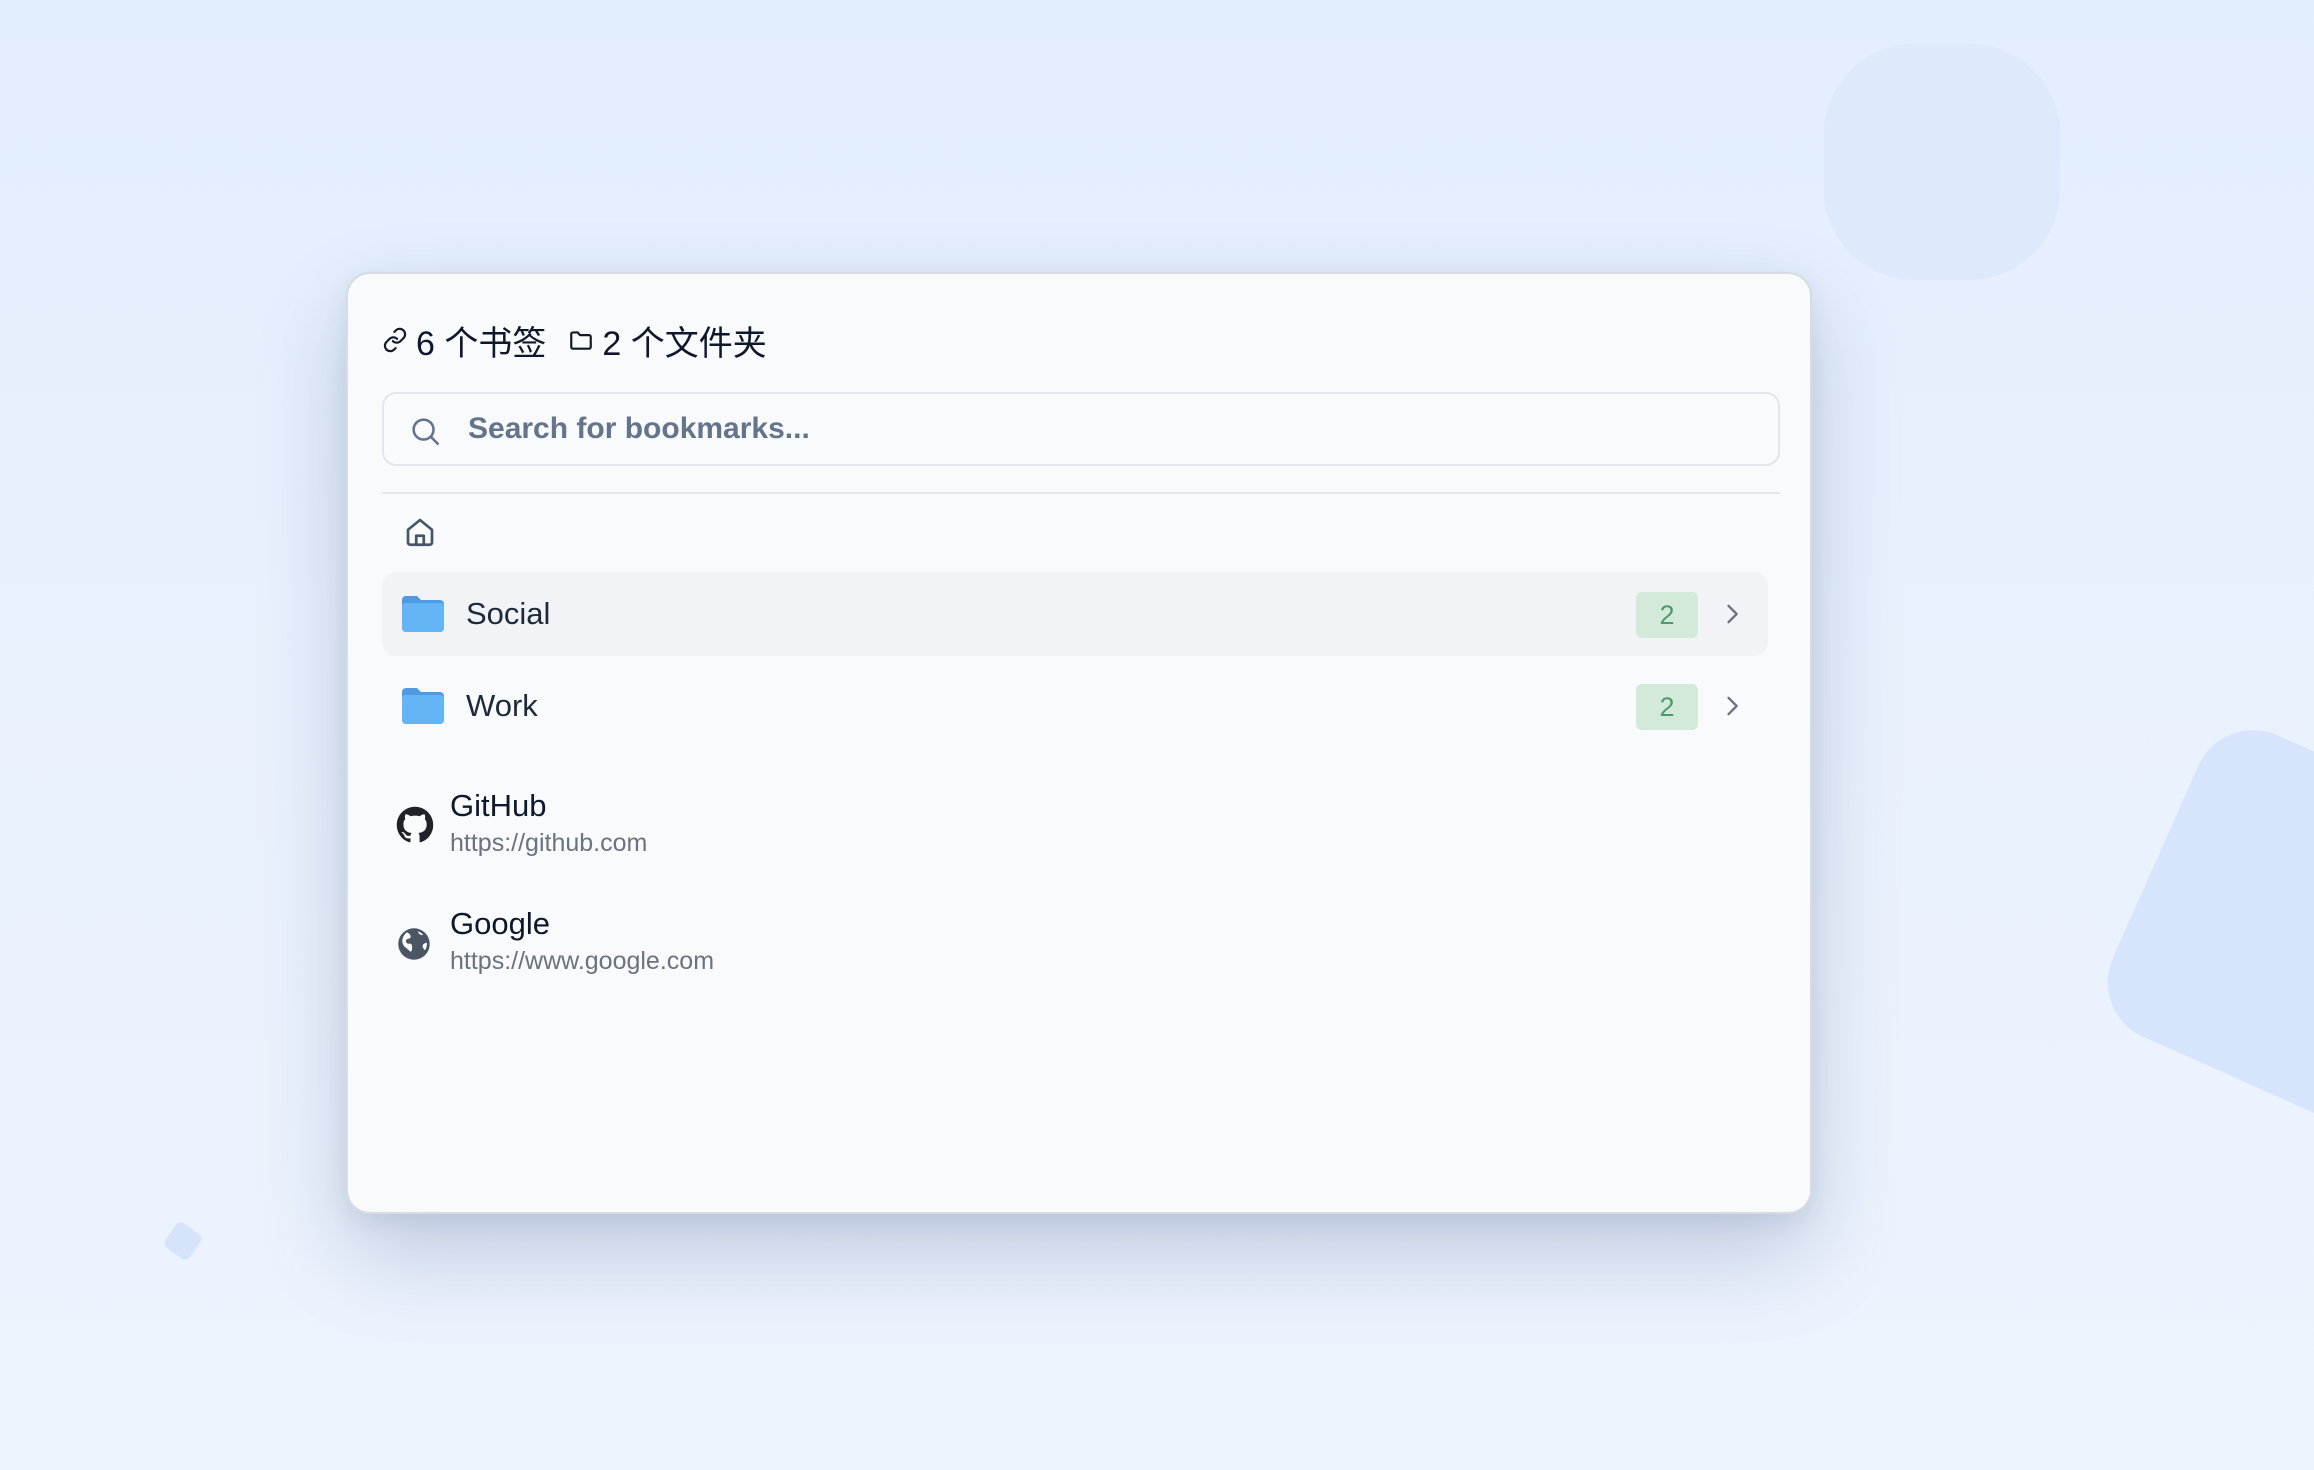  What do you see at coordinates (1081, 493) in the screenshot?
I see `divider` at bounding box center [1081, 493].